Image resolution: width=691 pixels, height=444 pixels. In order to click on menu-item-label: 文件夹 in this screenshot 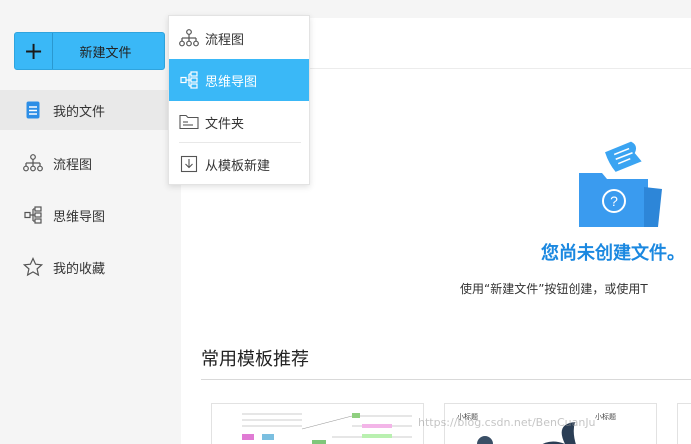, I will do `click(225, 124)`.